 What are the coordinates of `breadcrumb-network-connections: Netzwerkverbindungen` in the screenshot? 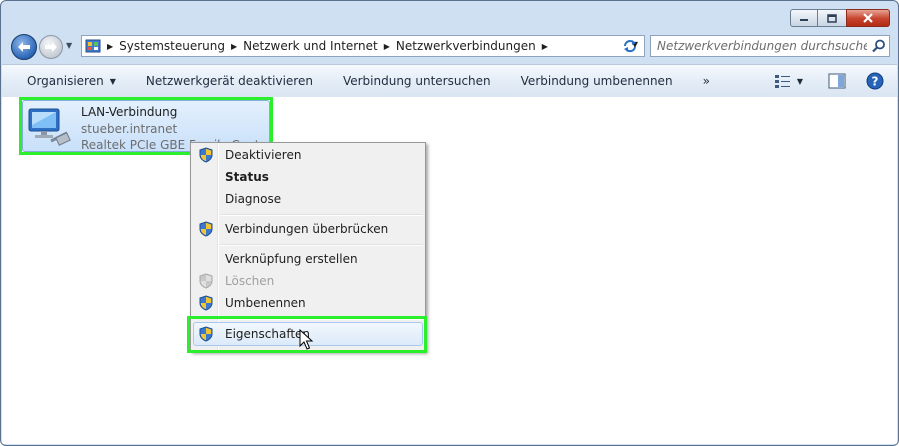 It's located at (466, 46).